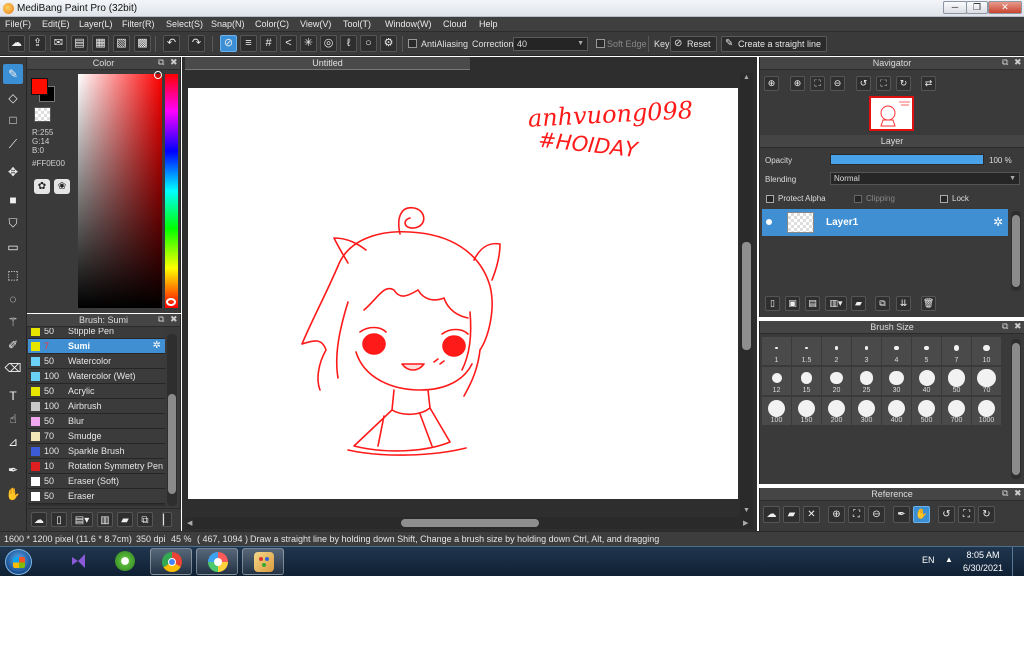 The height and width of the screenshot is (661, 1024). Describe the element at coordinates (949, 559) in the screenshot. I see `tray-expand-icon: ▲` at that location.